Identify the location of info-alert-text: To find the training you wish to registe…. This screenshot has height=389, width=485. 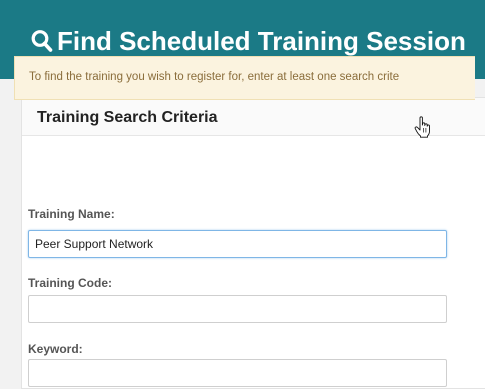
(214, 77).